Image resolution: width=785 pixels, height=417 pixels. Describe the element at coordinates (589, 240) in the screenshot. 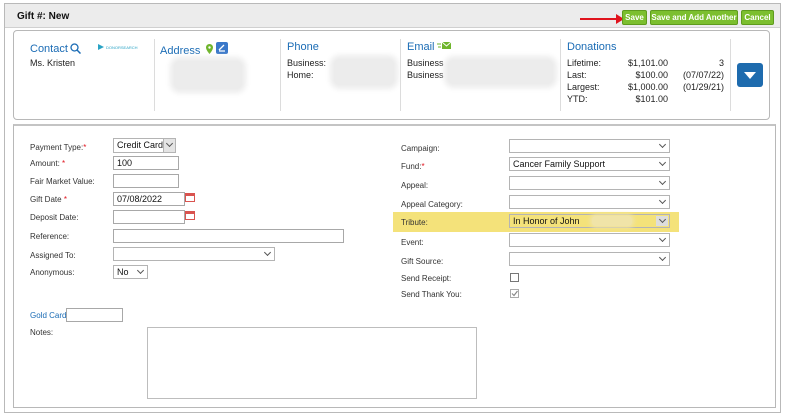

I see `event-select` at that location.